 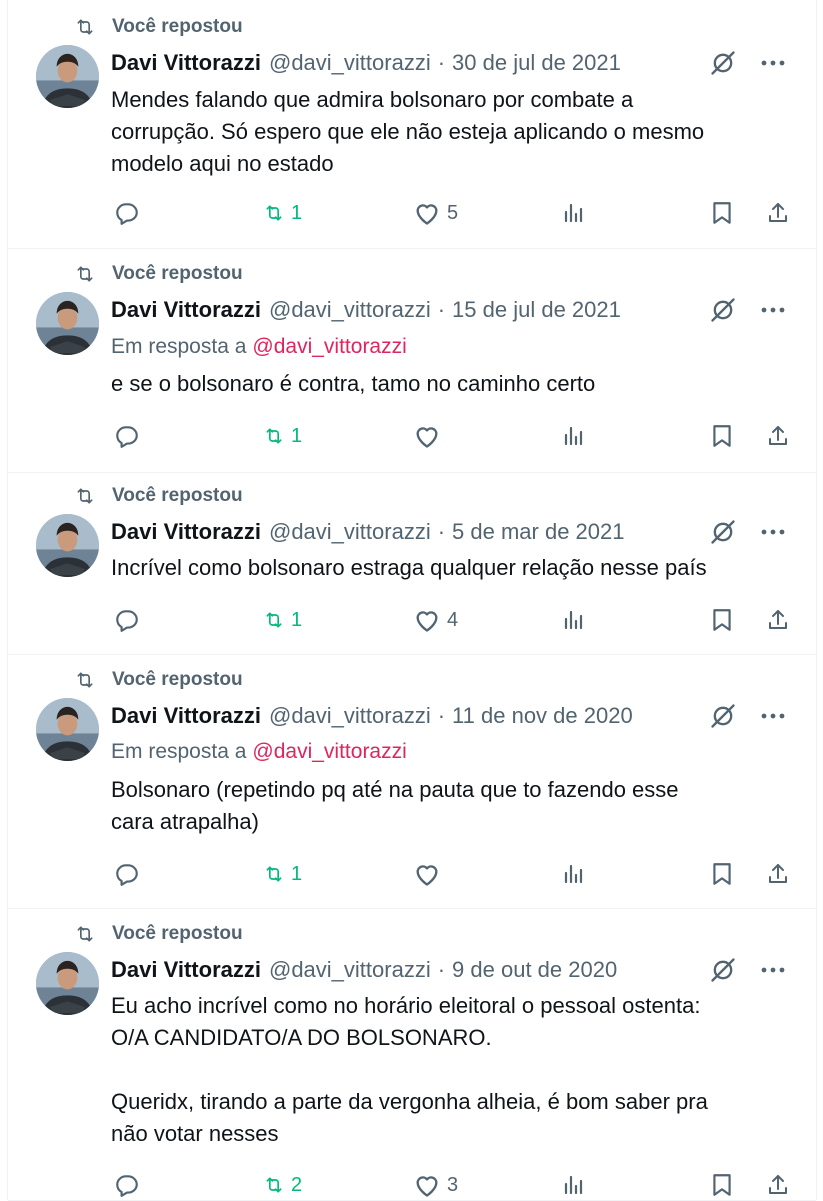 I want to click on reply-prefix: Em resposta a, so click(x=179, y=751).